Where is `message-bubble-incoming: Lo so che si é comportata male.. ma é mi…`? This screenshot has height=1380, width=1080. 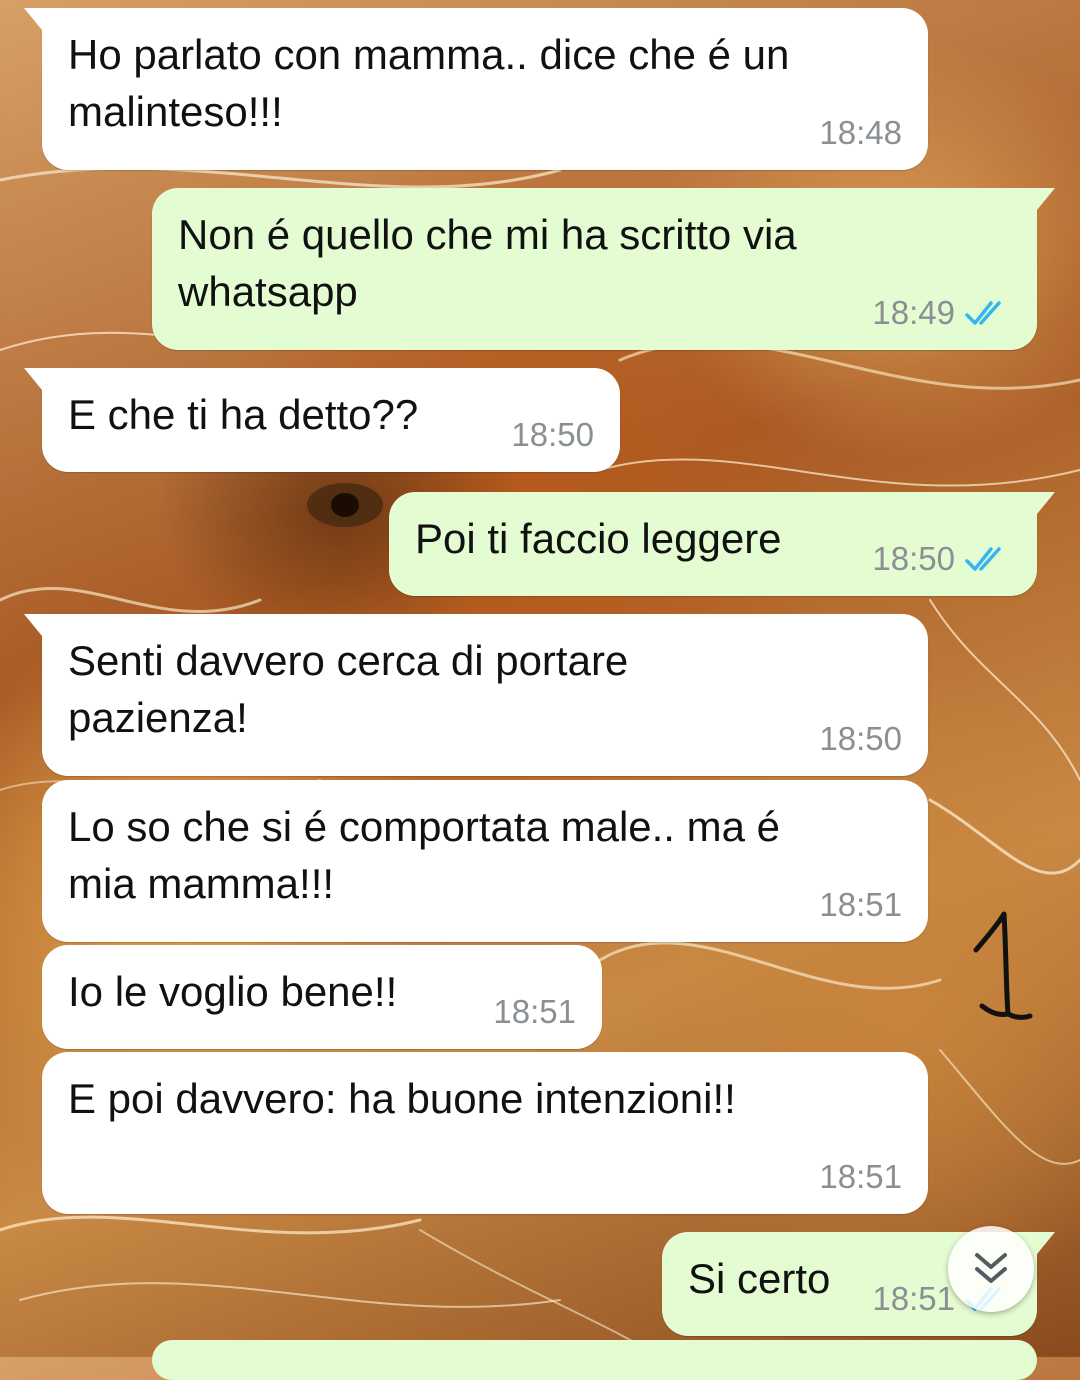 message-bubble-incoming: Lo so che si é comportata male.. ma é mi… is located at coordinates (485, 861).